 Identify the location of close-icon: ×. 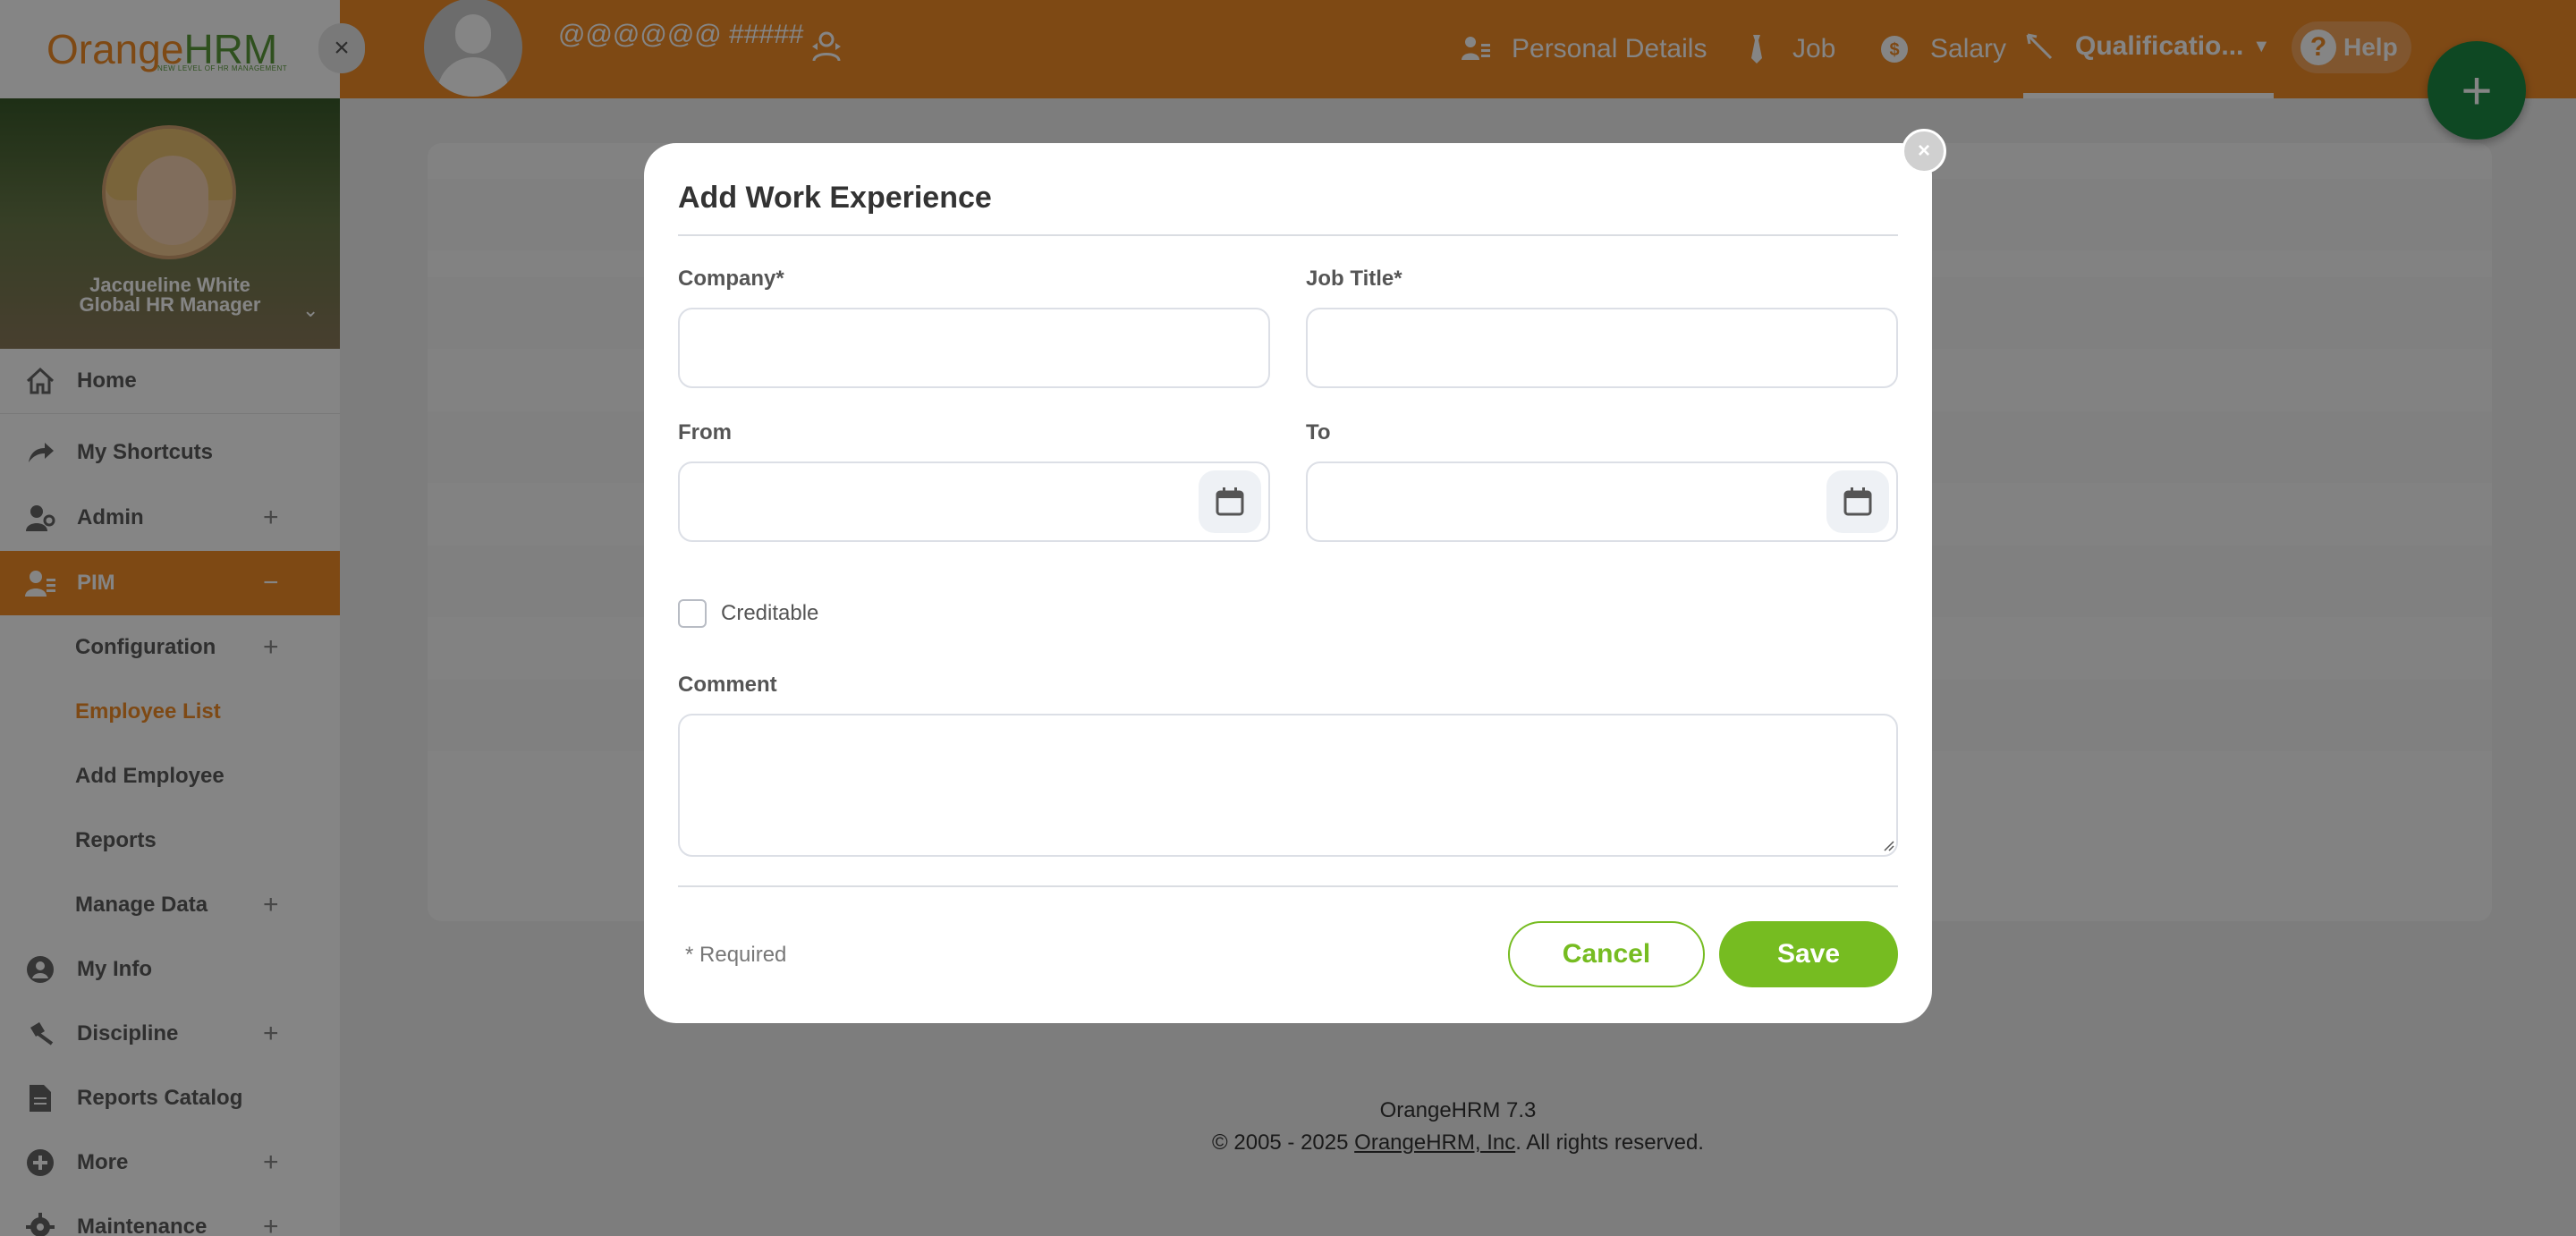
(1923, 151).